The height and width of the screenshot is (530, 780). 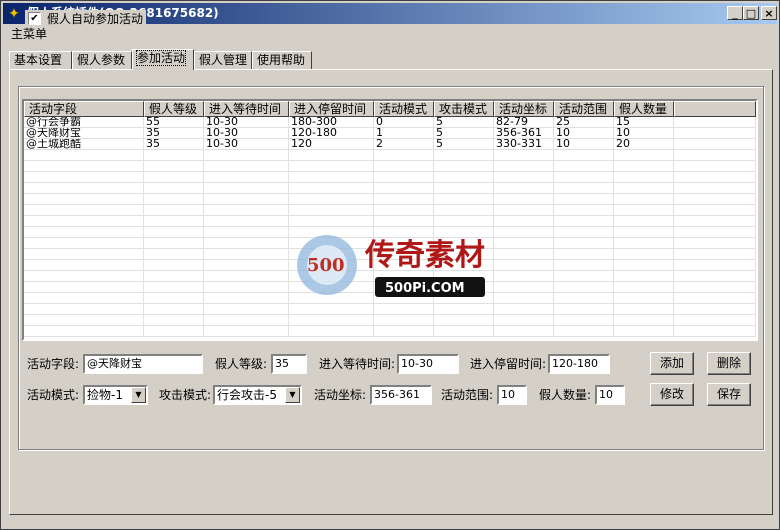 What do you see at coordinates (174, 133) in the screenshot?
I see `table-cell: 35` at bounding box center [174, 133].